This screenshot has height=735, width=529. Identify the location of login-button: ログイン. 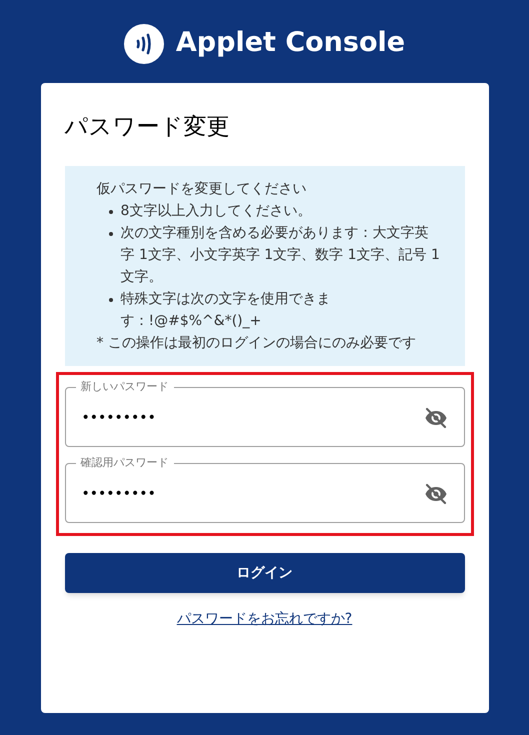
(264, 573).